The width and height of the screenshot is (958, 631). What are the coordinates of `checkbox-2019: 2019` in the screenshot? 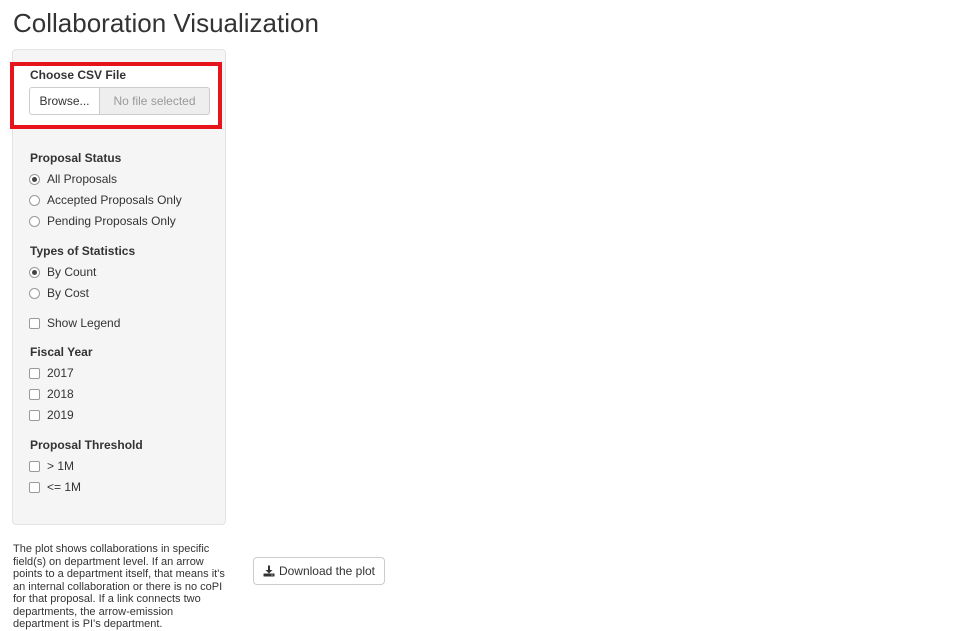 It's located at (51, 415).